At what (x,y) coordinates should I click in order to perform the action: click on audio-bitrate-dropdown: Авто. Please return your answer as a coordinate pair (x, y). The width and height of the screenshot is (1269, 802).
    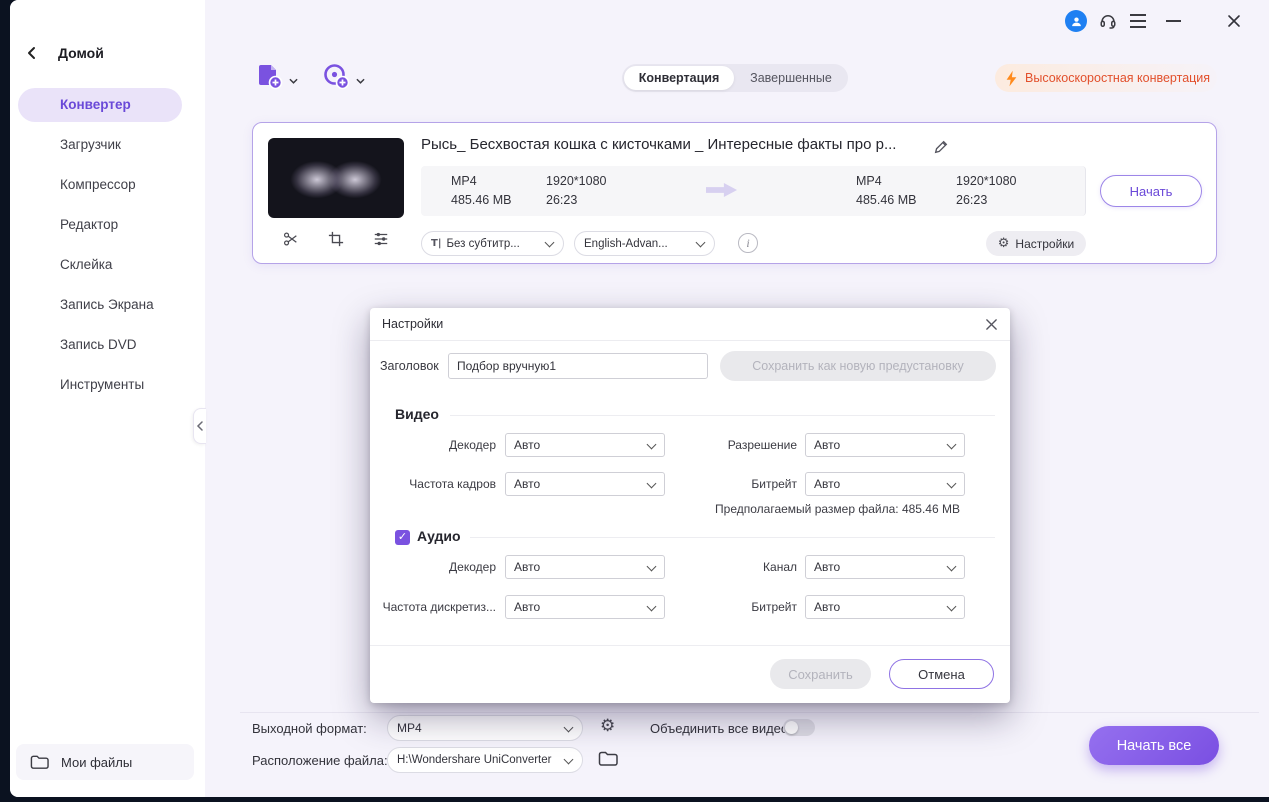
    Looking at the image, I should click on (885, 607).